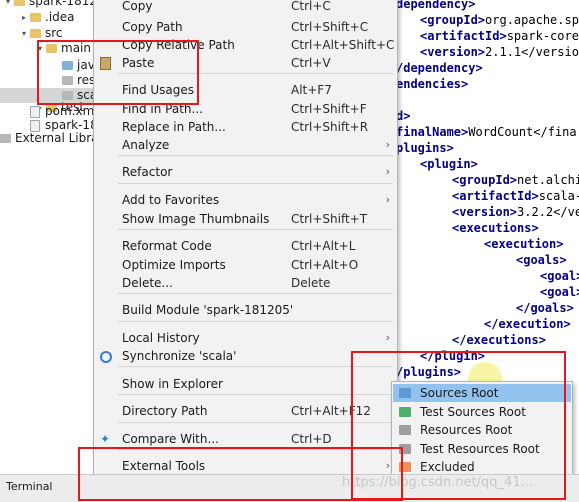 This screenshot has width=579, height=502. Describe the element at coordinates (495, 228) in the screenshot. I see `code-line: <executions>` at that location.